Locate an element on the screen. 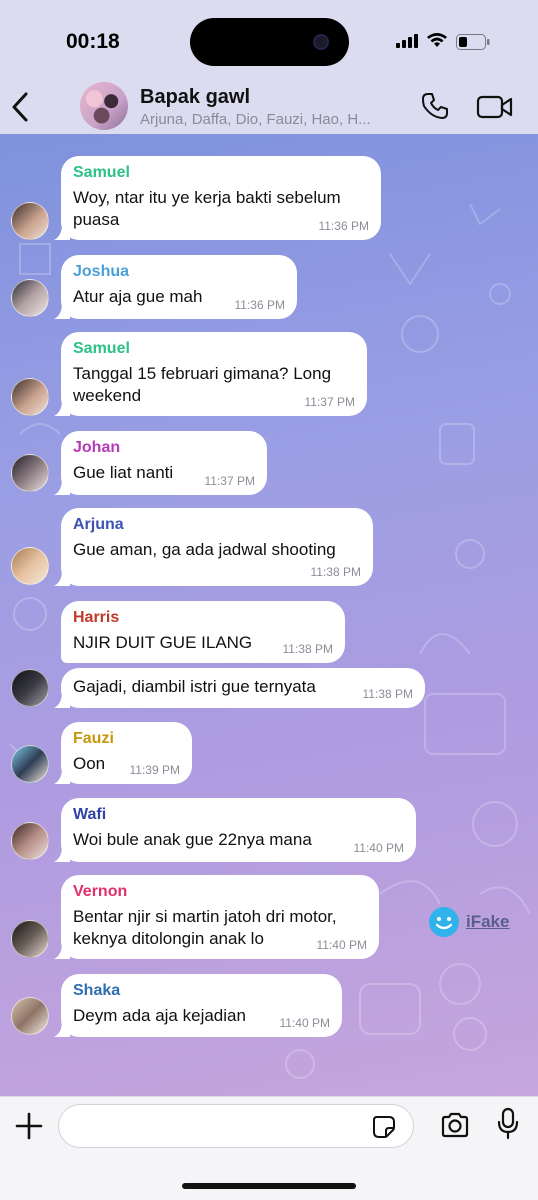 The width and height of the screenshot is (538, 1200). group-title: Bapak gawl is located at coordinates (195, 97).